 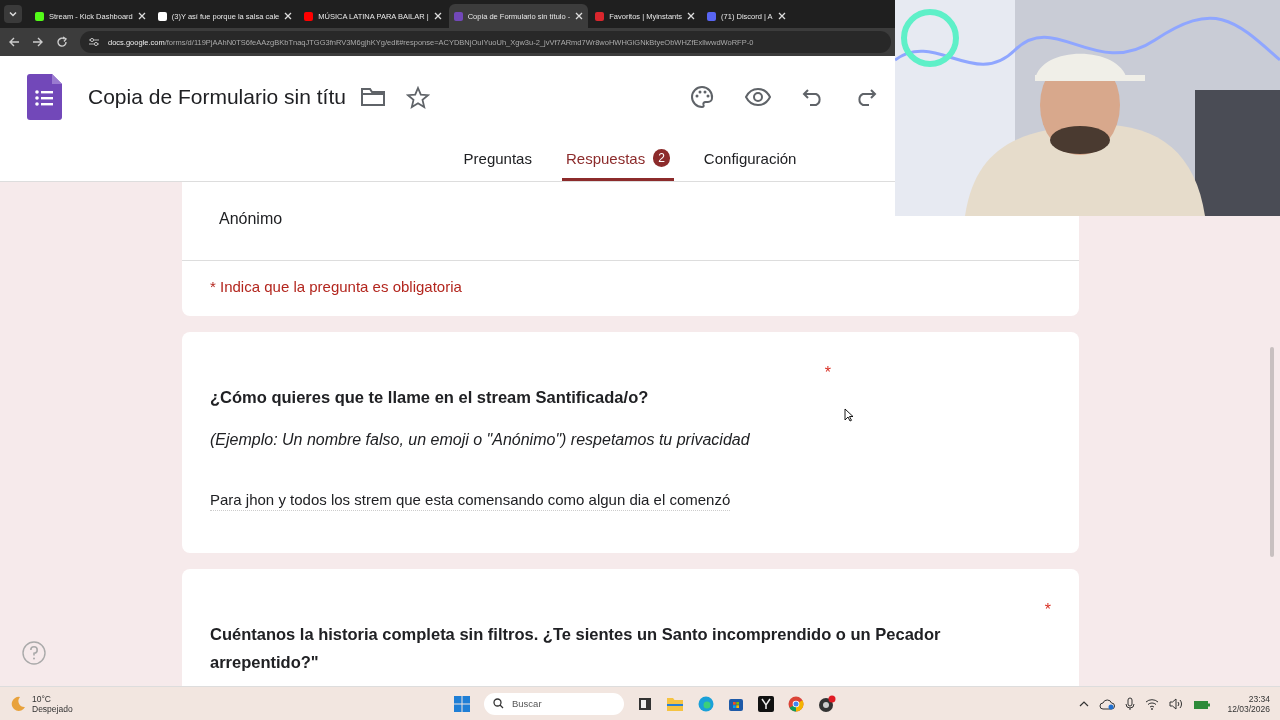 I want to click on task-view-icon, so click(x=645, y=703).